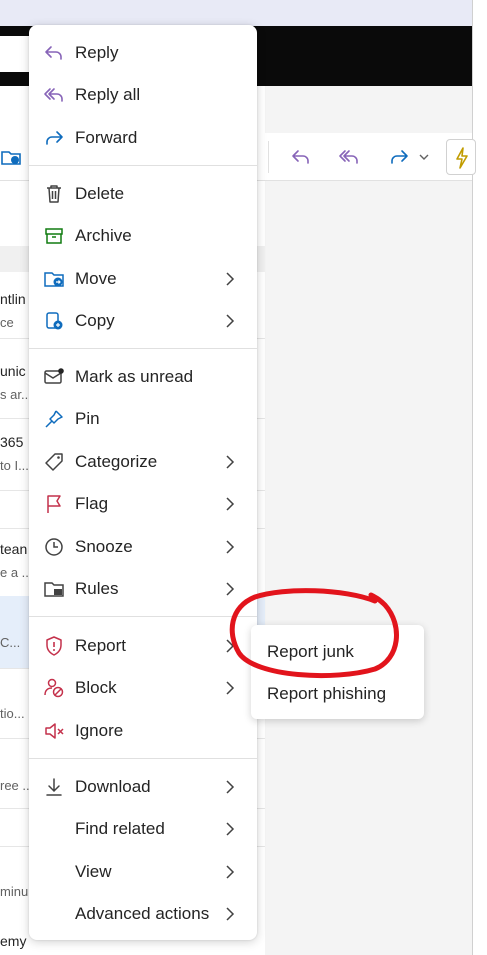 The width and height of the screenshot is (487, 955). Describe the element at coordinates (143, 95) in the screenshot. I see `menu-item-reply-all: Reply all` at that location.